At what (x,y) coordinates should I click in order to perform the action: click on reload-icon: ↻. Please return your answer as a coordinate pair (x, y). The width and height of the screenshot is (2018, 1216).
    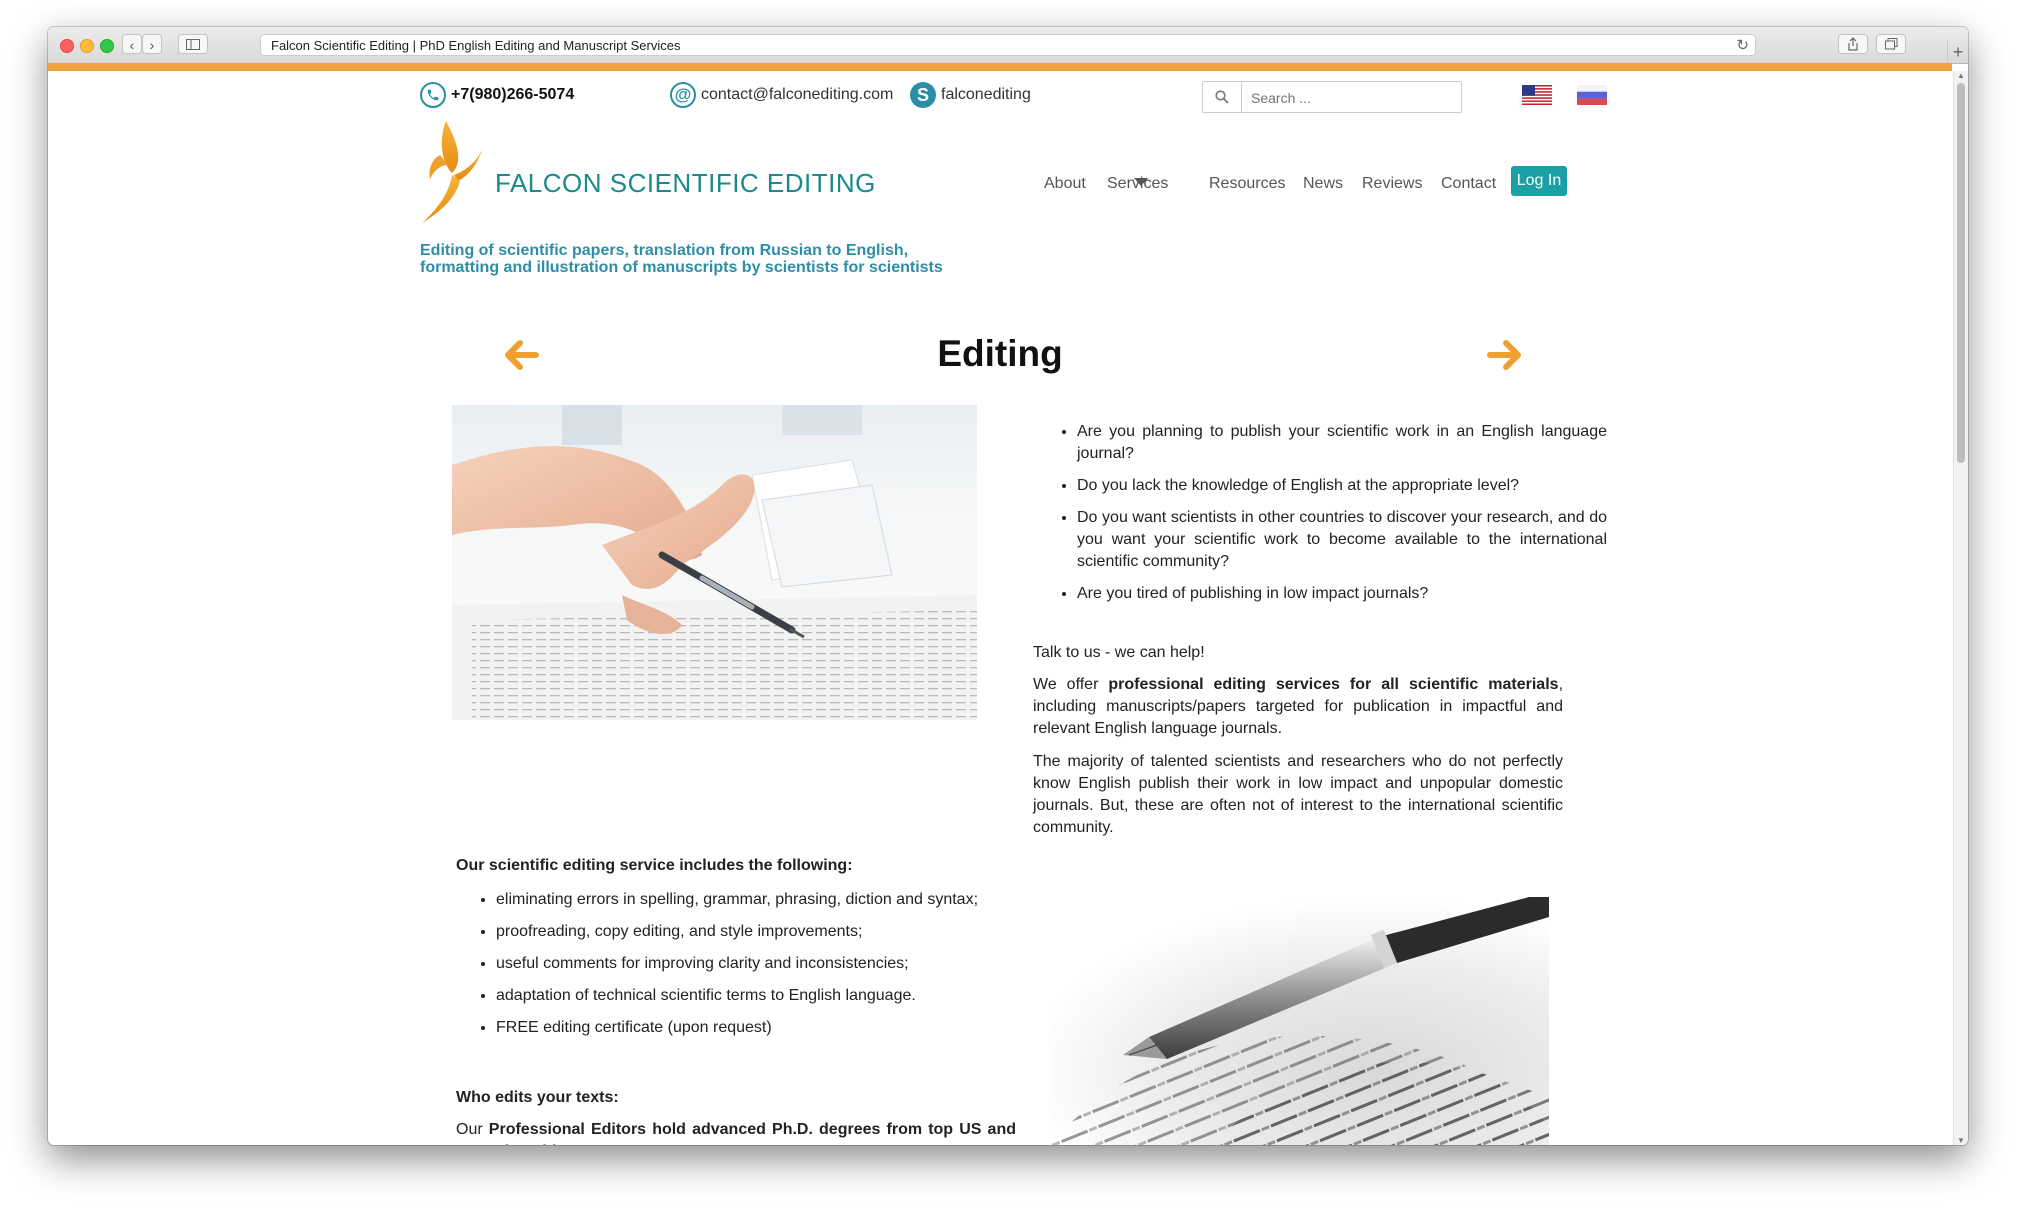
    Looking at the image, I should click on (1742, 45).